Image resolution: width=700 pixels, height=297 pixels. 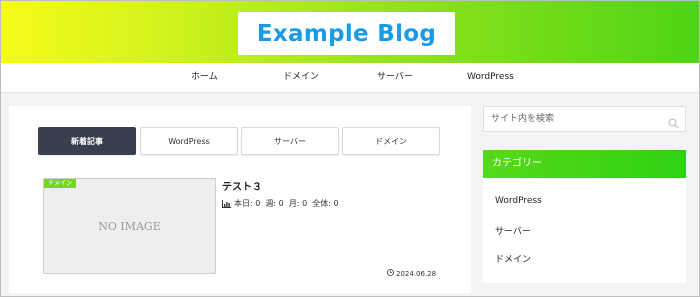 What do you see at coordinates (513, 230) in the screenshot?
I see `category-item-server: サーバー` at bounding box center [513, 230].